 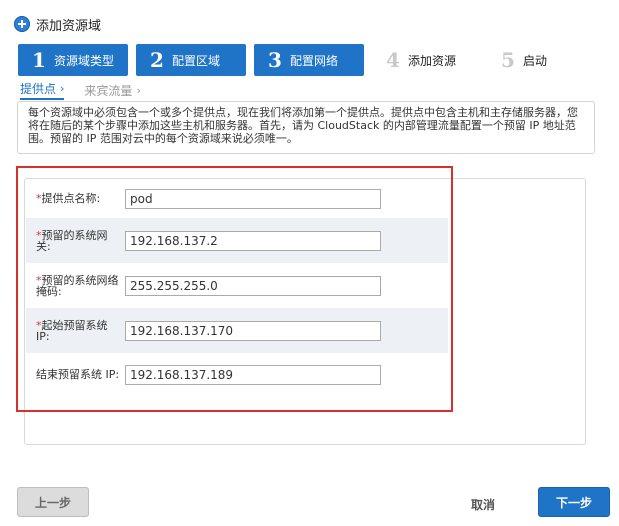 I want to click on step-launch: 5 启动, so click(x=544, y=60).